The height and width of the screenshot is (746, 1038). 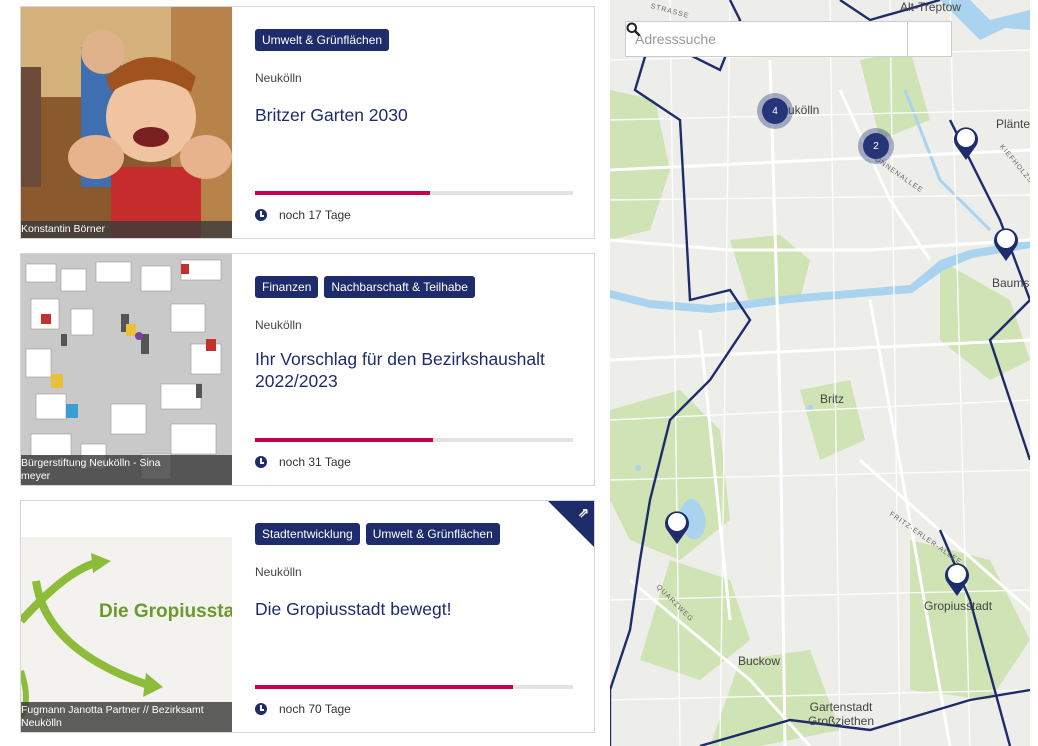 What do you see at coordinates (766, 39) in the screenshot?
I see `address-search-input` at bounding box center [766, 39].